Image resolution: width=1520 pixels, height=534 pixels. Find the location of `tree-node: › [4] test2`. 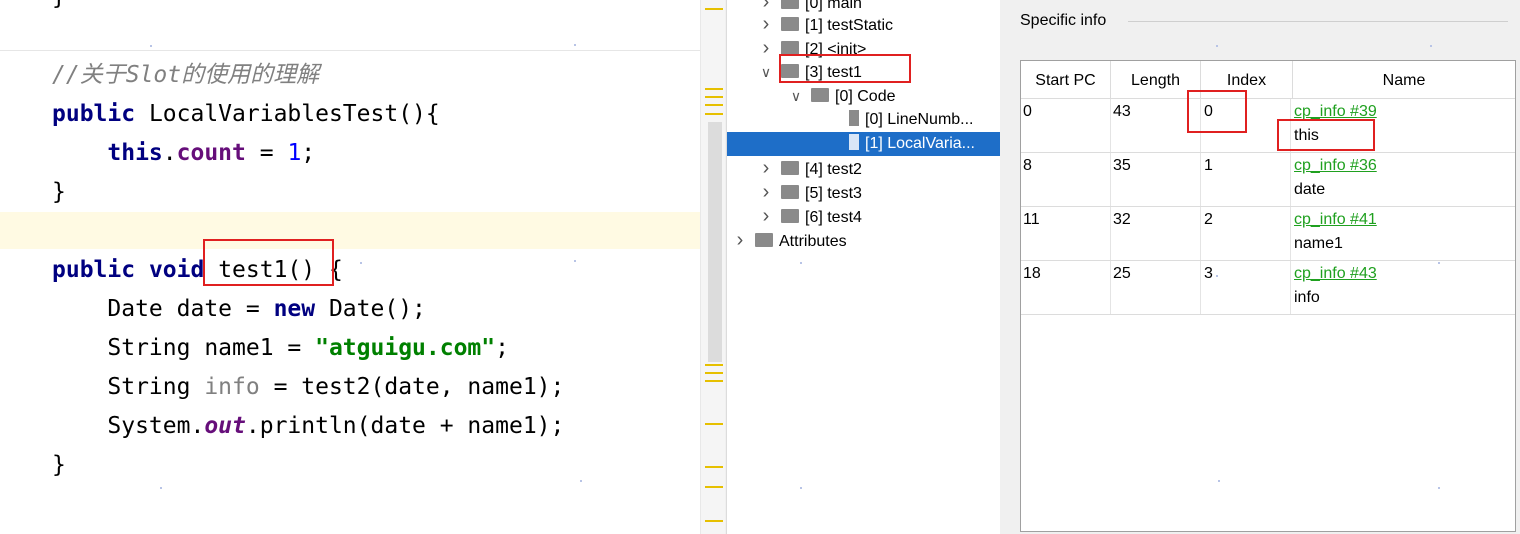

tree-node: › [4] test2 is located at coordinates (810, 168).